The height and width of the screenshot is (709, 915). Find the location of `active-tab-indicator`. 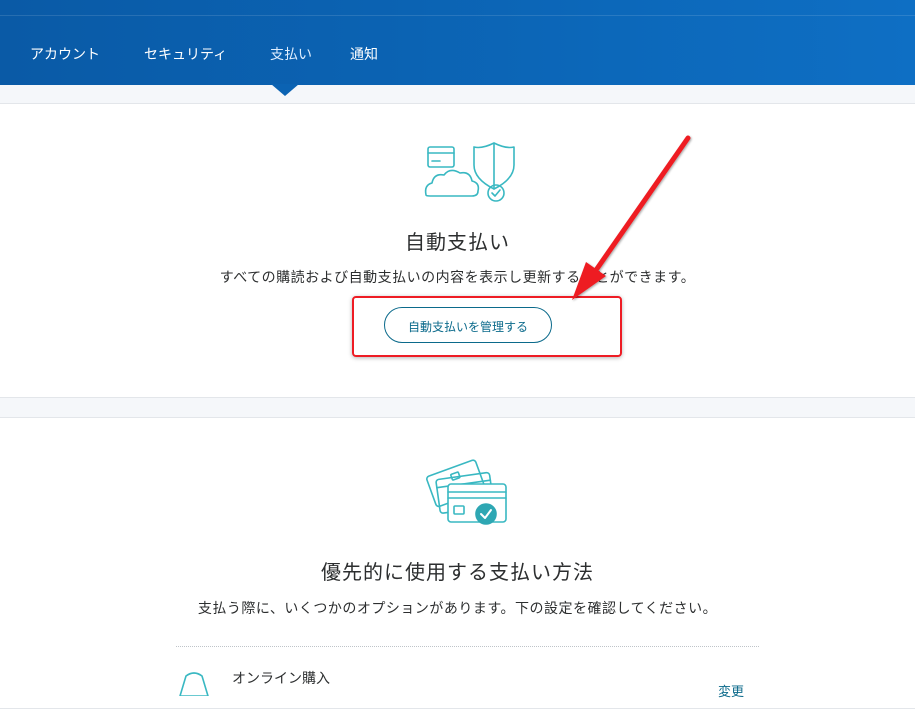

active-tab-indicator is located at coordinates (285, 90).